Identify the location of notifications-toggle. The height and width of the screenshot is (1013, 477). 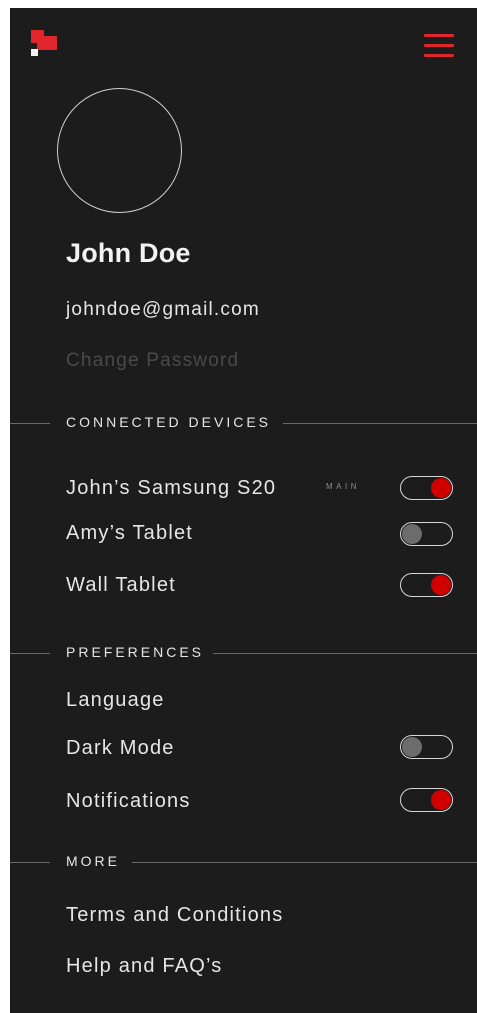
(426, 800).